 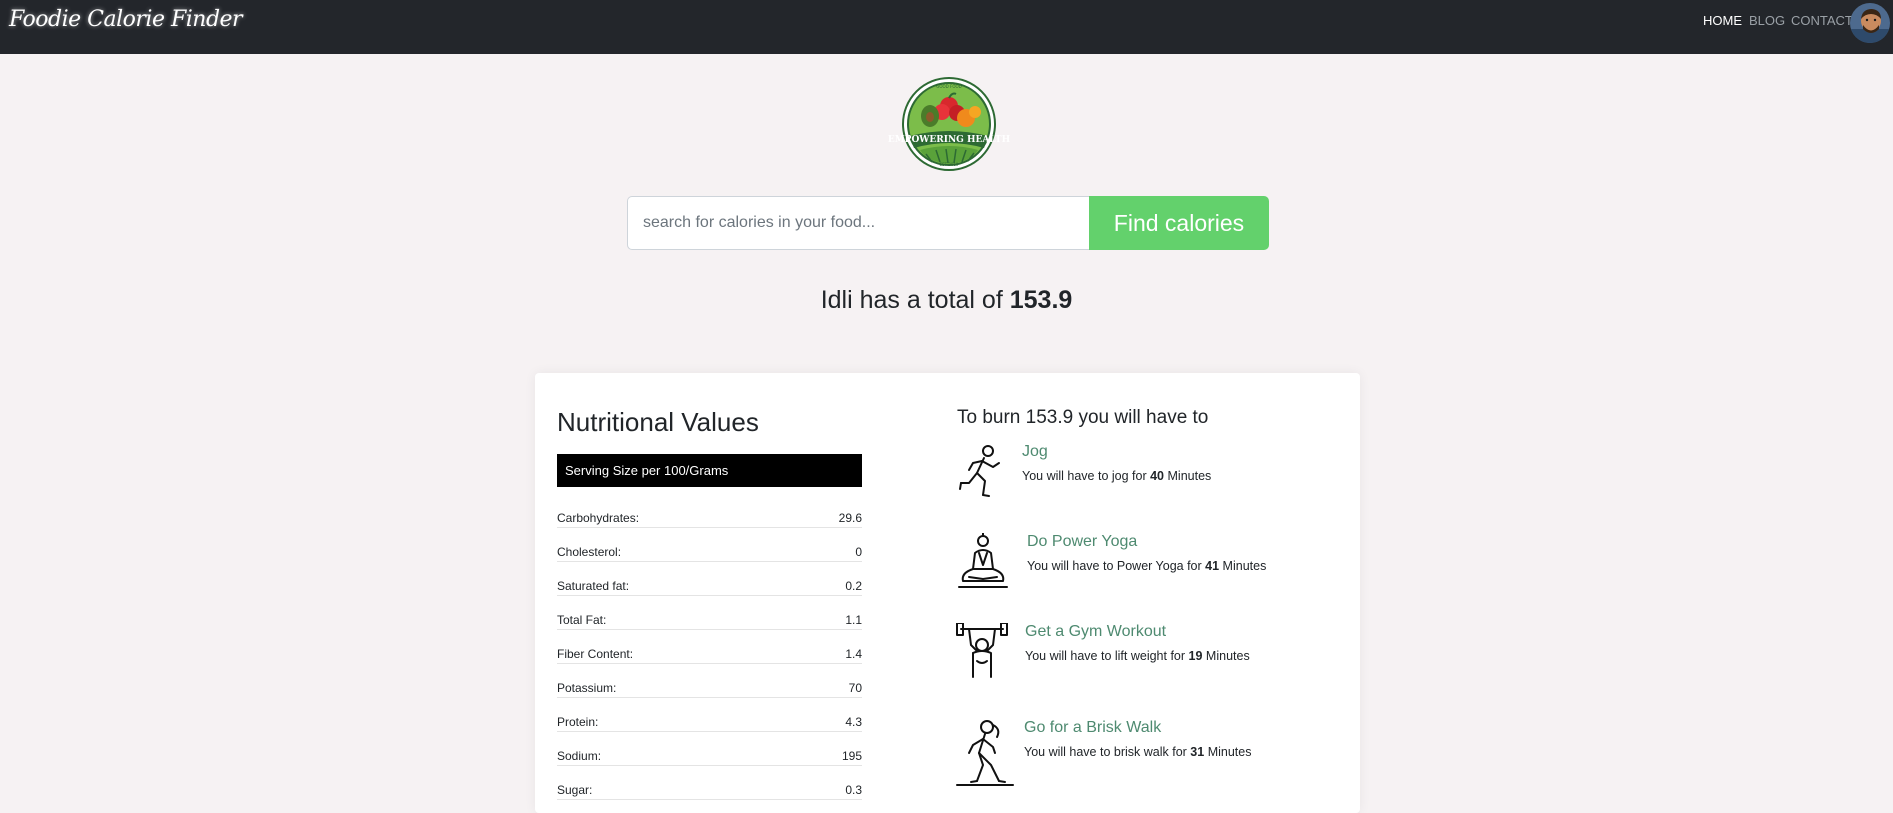 I want to click on nutrient-label: Saturated fat:, so click(x=593, y=586).